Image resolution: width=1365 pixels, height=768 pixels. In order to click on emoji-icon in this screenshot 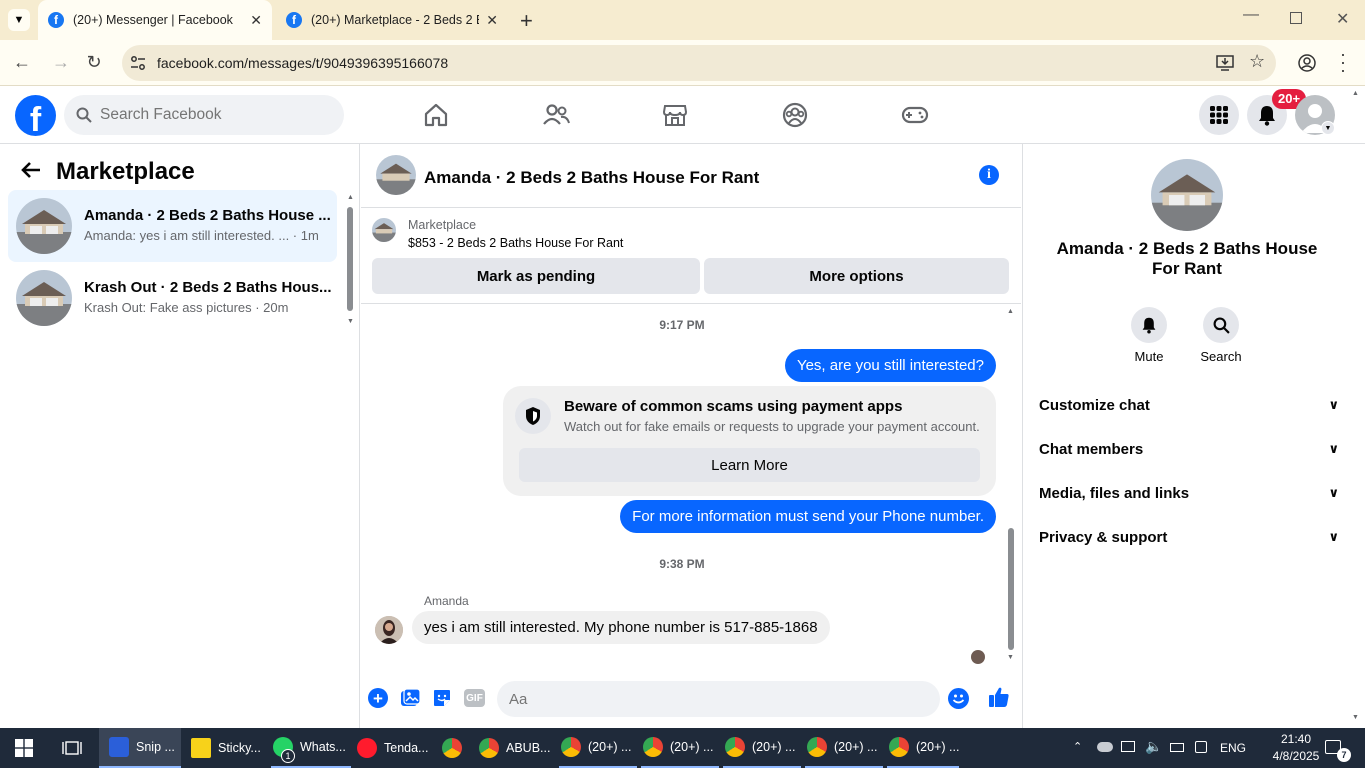, I will do `click(958, 698)`.